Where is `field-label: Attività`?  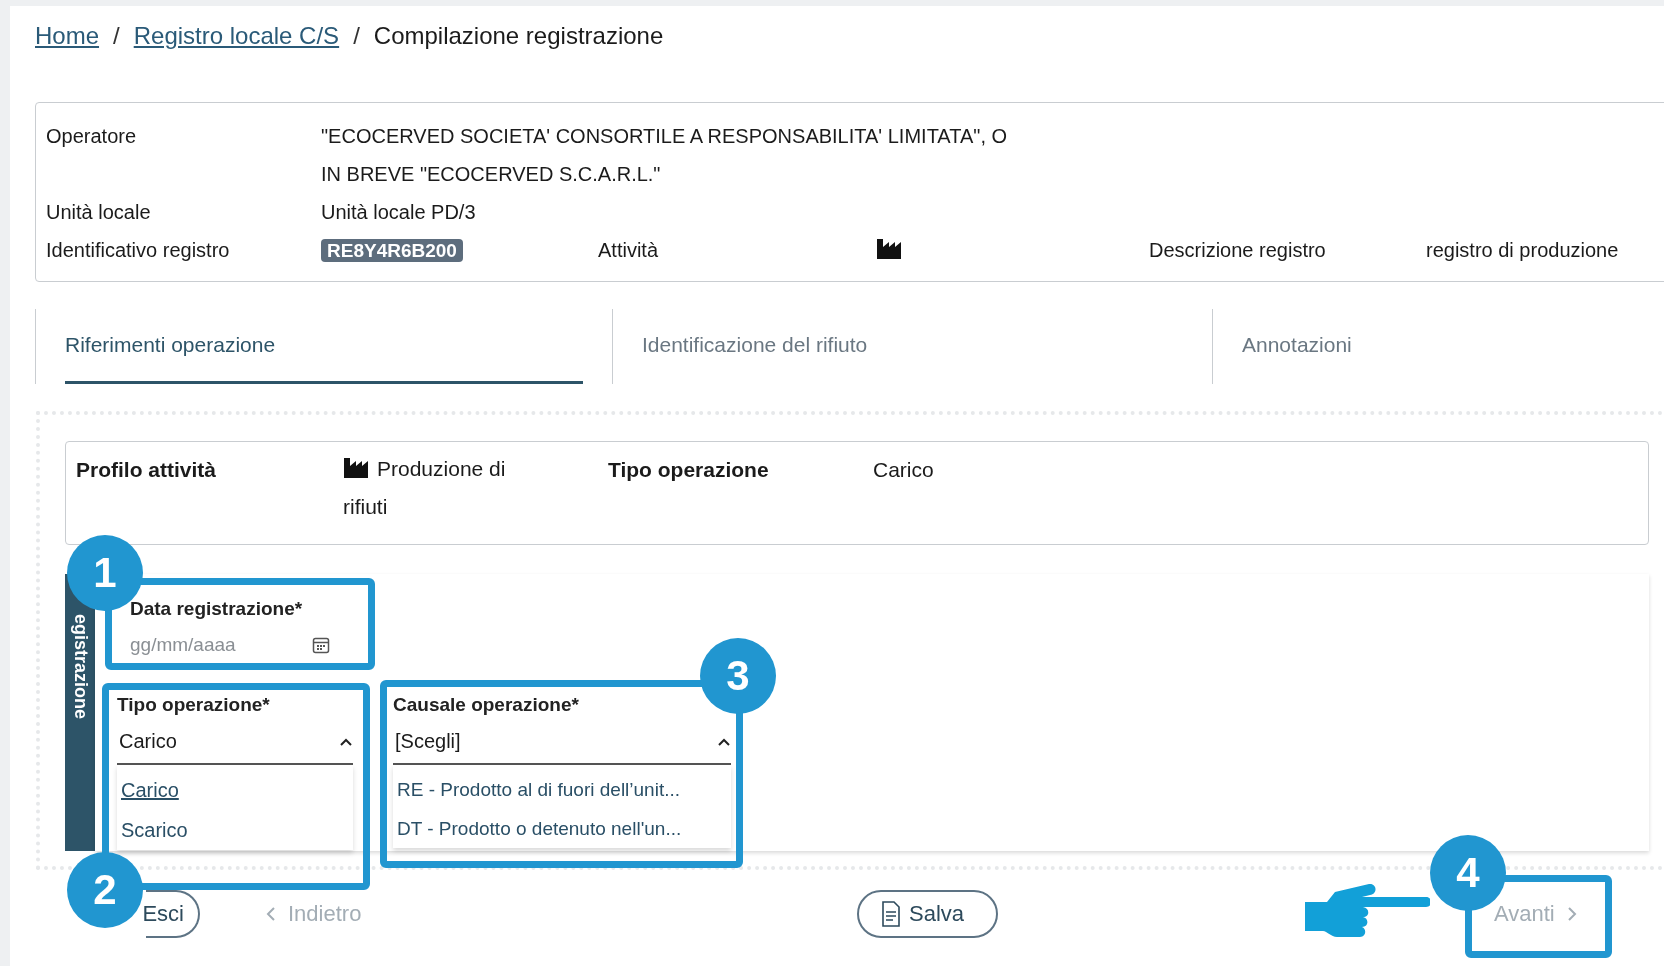
field-label: Attività is located at coordinates (629, 250).